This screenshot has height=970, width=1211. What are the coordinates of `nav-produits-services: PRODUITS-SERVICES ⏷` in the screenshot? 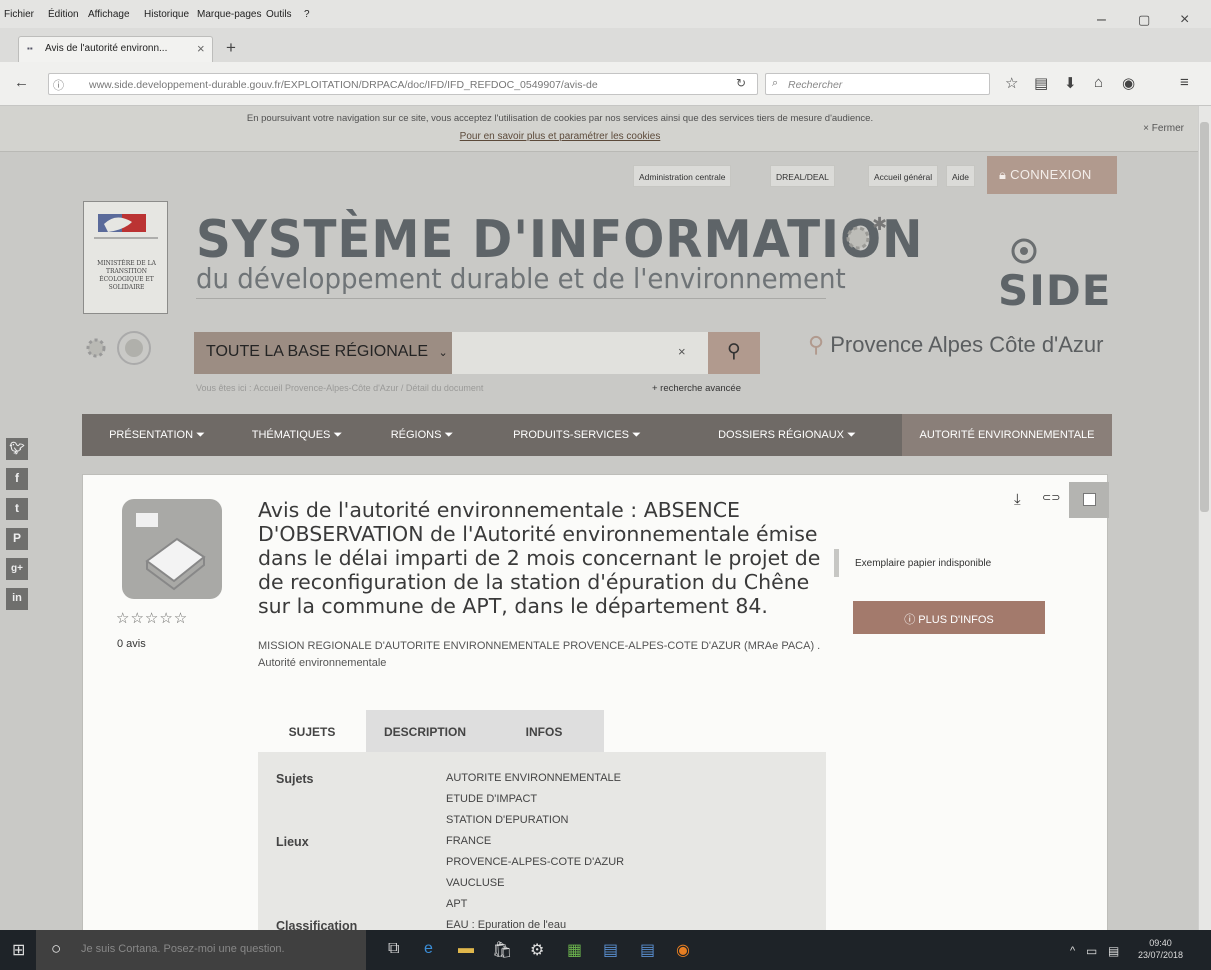 It's located at (577, 435).